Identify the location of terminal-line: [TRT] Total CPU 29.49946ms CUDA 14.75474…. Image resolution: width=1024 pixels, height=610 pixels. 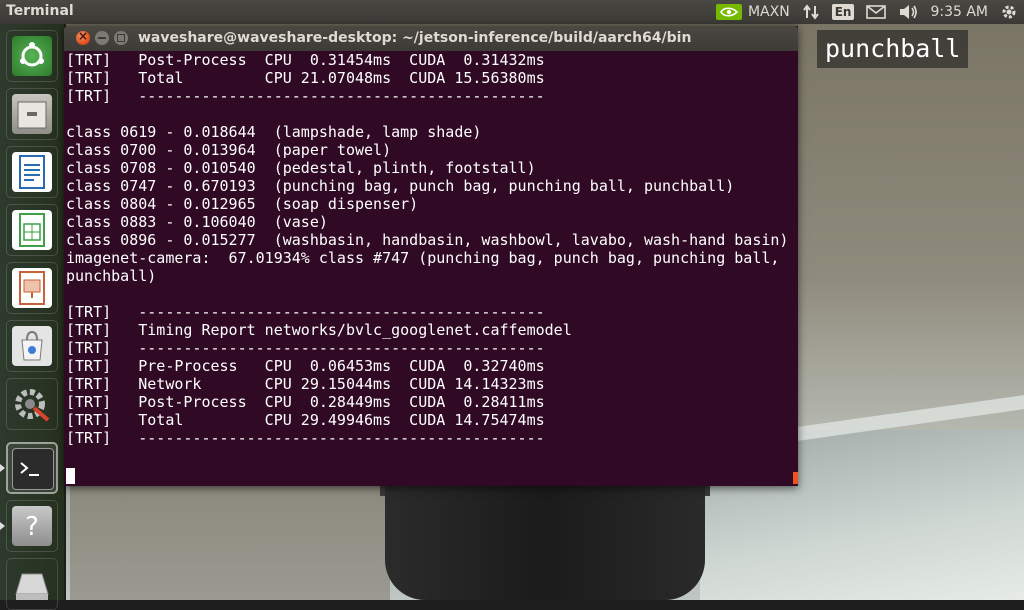
(305, 420).